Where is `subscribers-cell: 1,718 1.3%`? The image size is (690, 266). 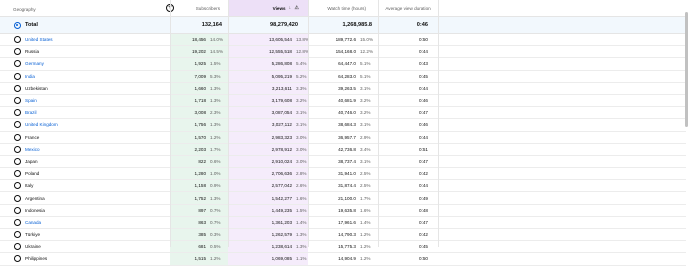
subscribers-cell: 1,718 1.3% is located at coordinates (199, 100).